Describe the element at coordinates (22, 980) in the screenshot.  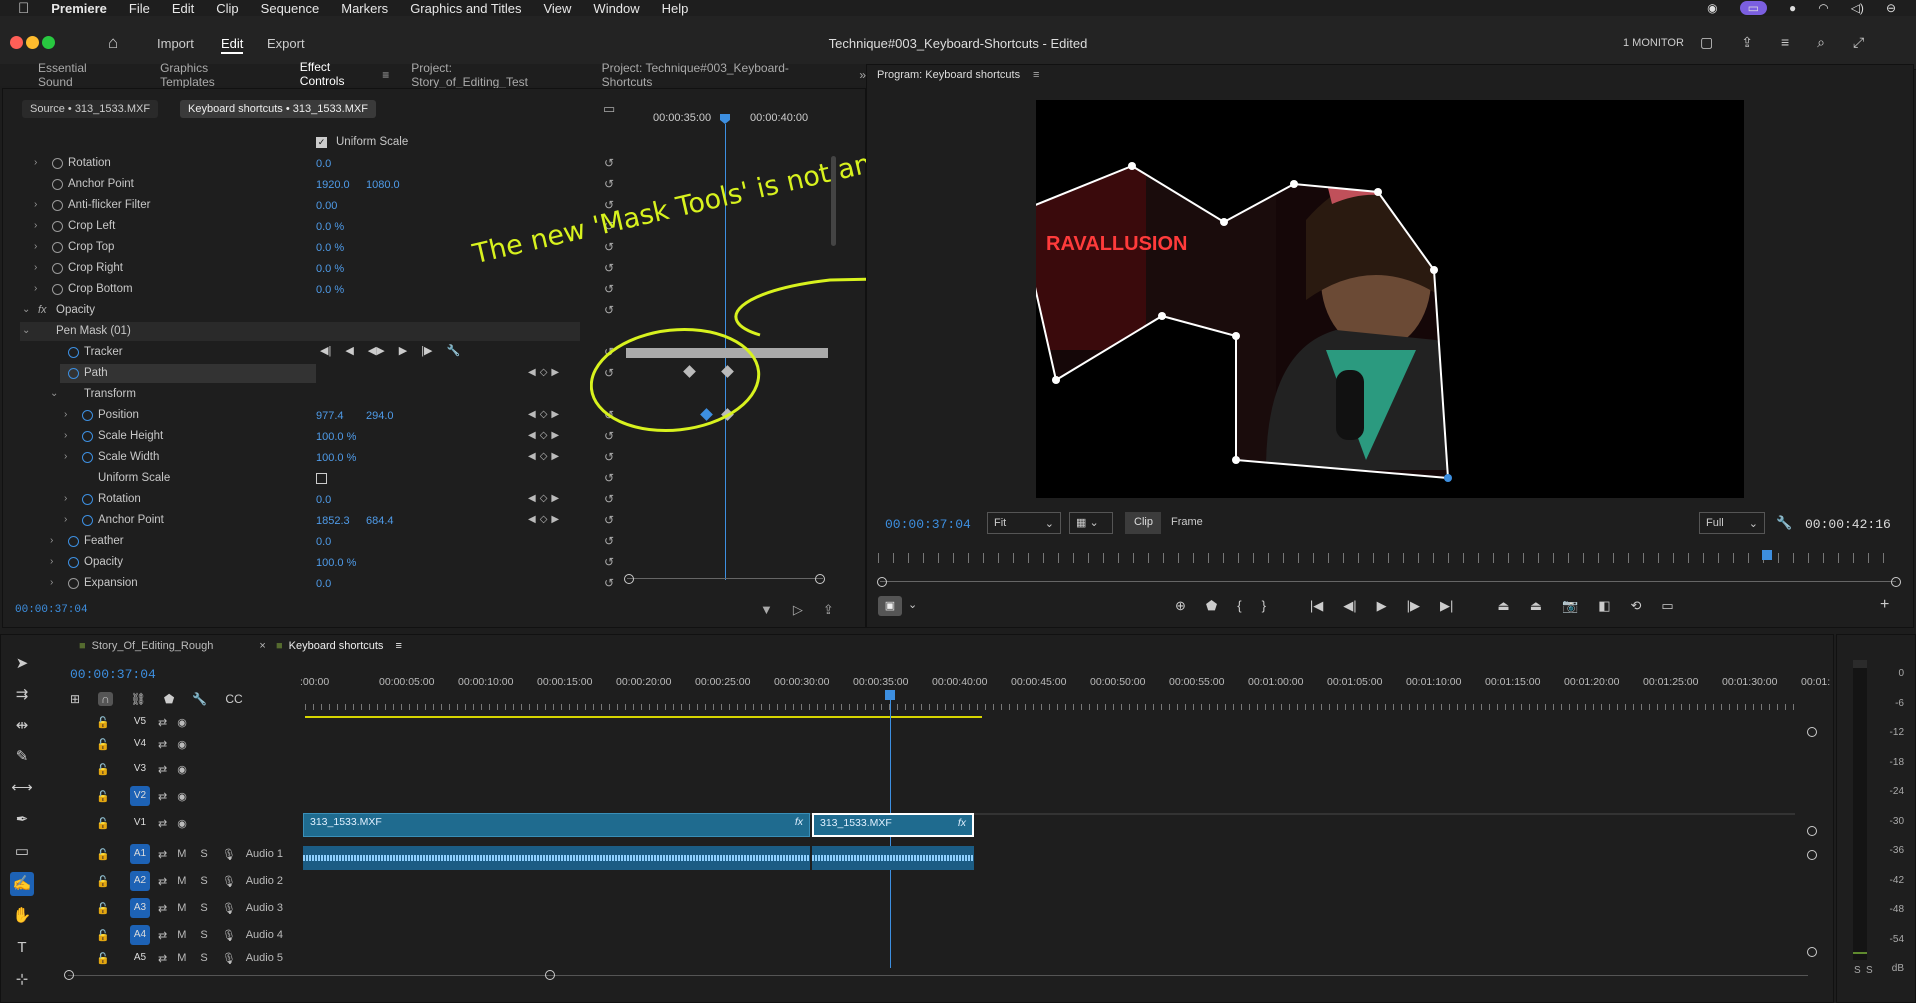
I see `caption-tool-icon: ⊹` at that location.